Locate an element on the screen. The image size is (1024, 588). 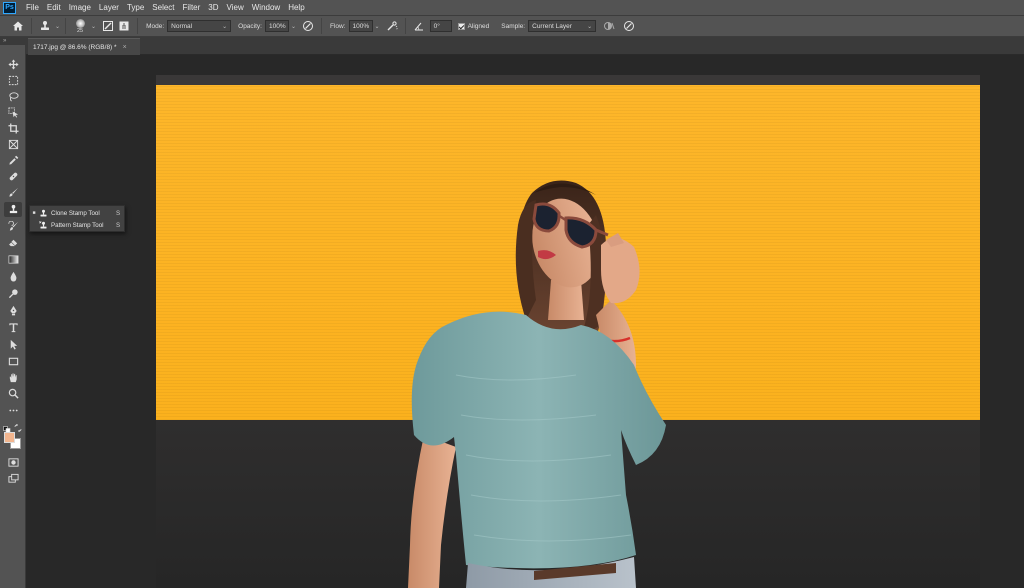
angle-icon is located at coordinates (419, 26).